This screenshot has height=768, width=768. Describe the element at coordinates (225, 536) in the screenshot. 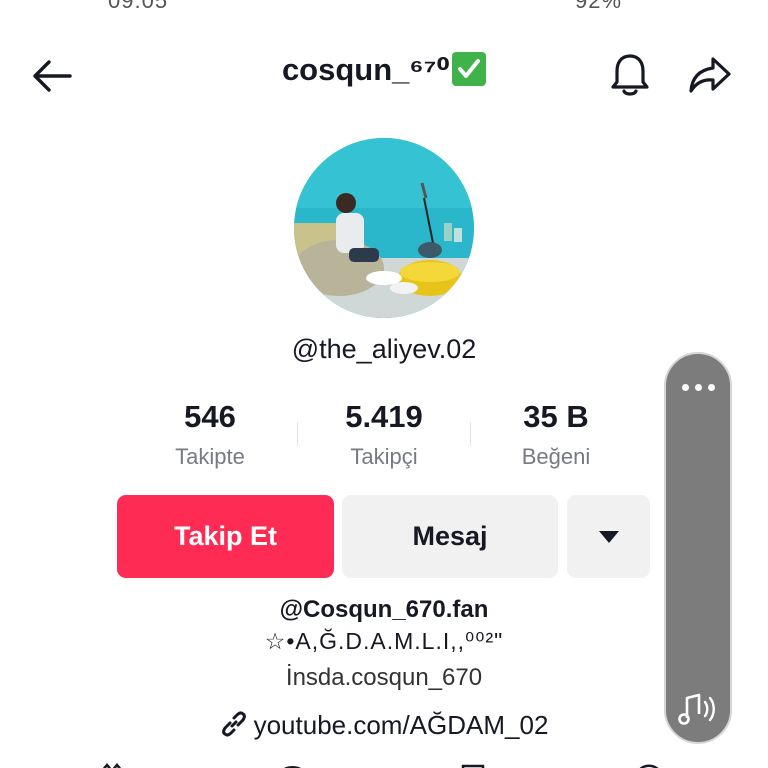

I see `follow-button: Takip Et` at that location.